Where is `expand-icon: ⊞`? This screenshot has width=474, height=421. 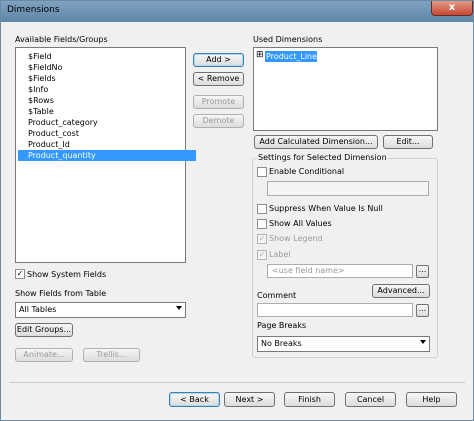 expand-icon: ⊞ is located at coordinates (260, 55).